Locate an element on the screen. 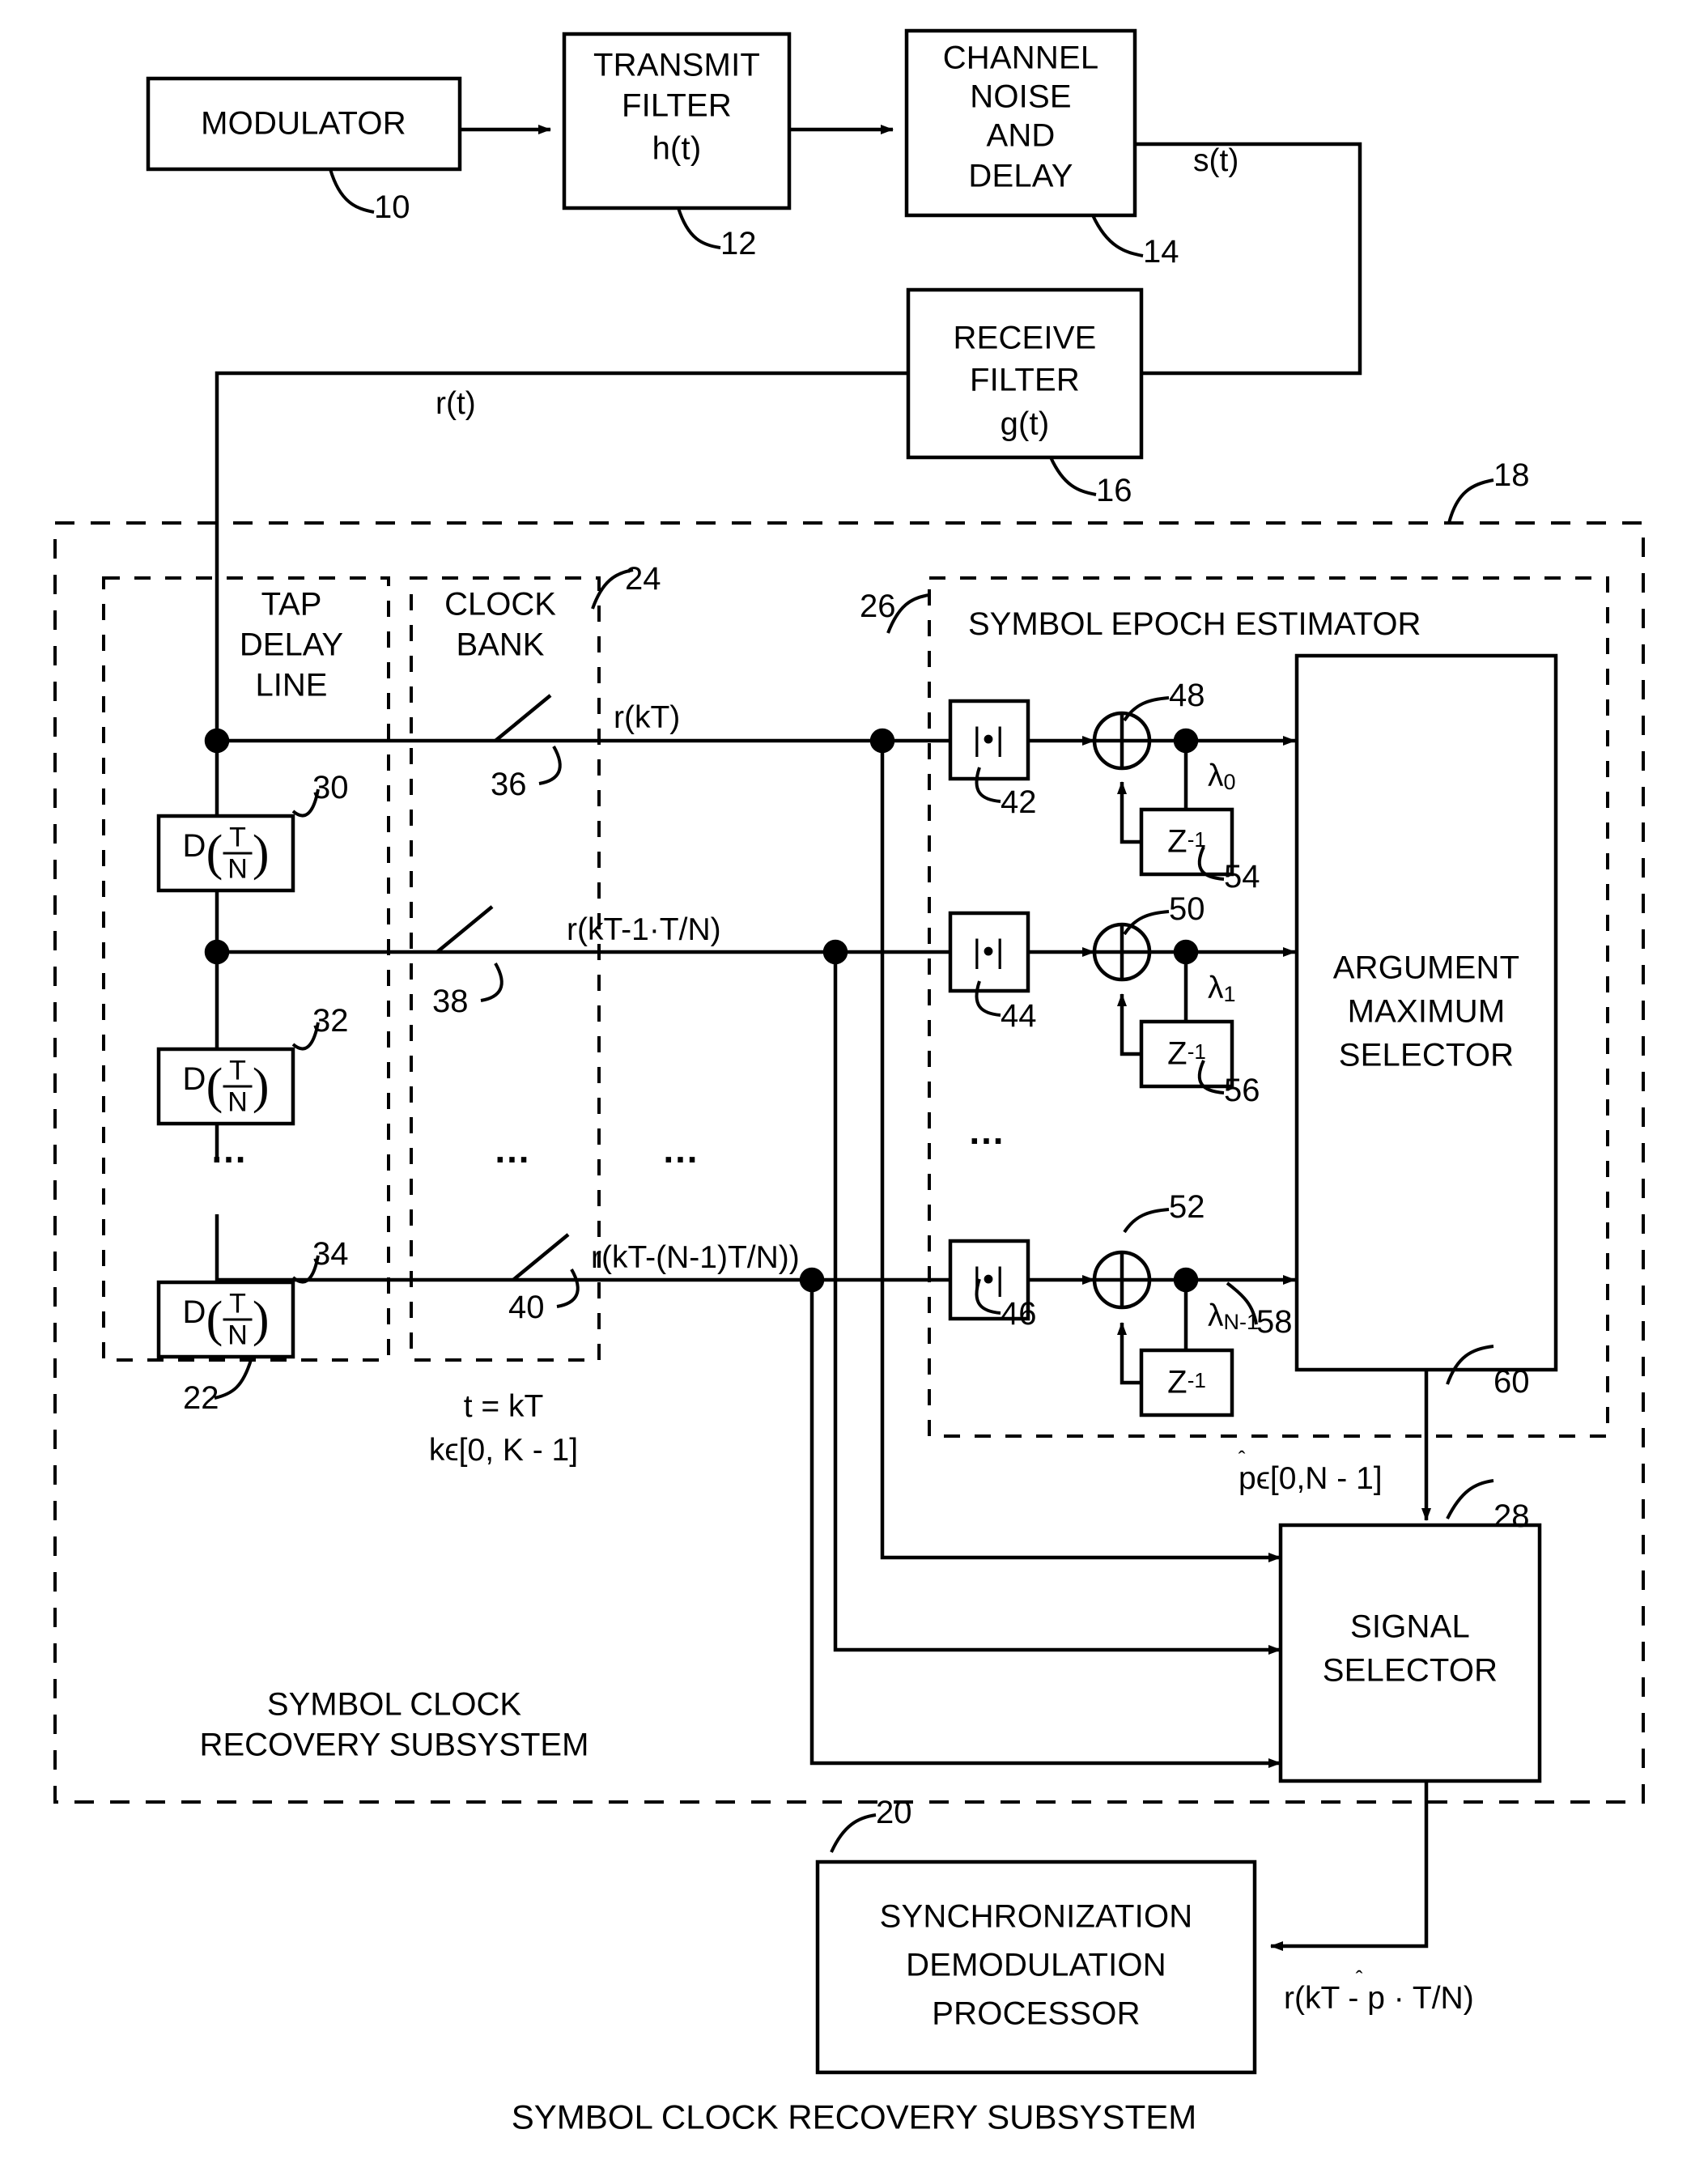 This screenshot has width=1708, height=2159. unit-delay-54-exp: -1 is located at coordinates (1196, 839).